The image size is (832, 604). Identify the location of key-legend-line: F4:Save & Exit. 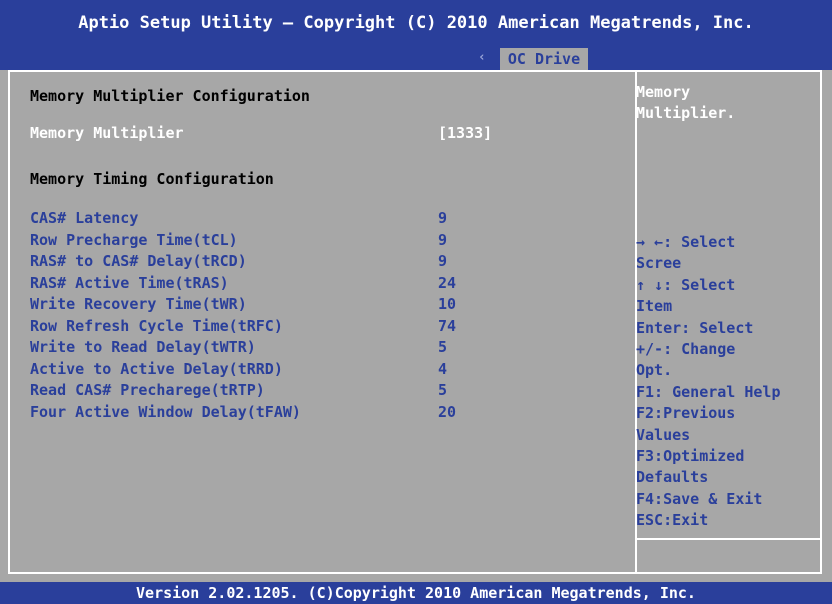
(699, 498).